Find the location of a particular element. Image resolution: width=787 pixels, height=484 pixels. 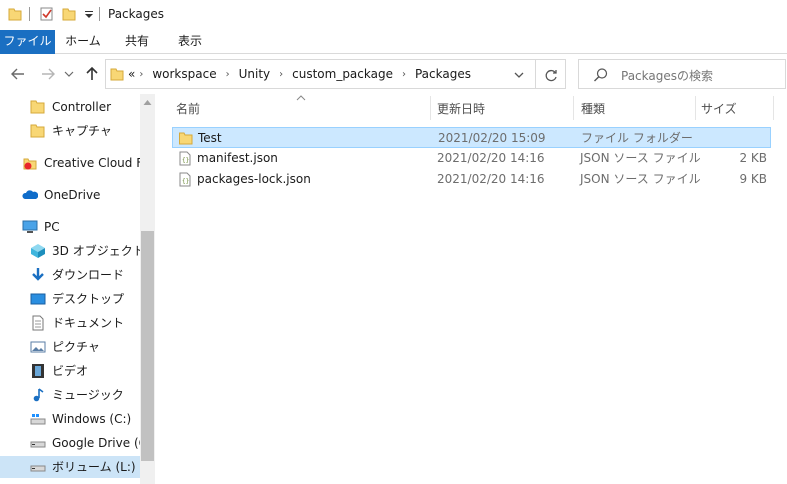

scroll-up-icon is located at coordinates (147, 102).